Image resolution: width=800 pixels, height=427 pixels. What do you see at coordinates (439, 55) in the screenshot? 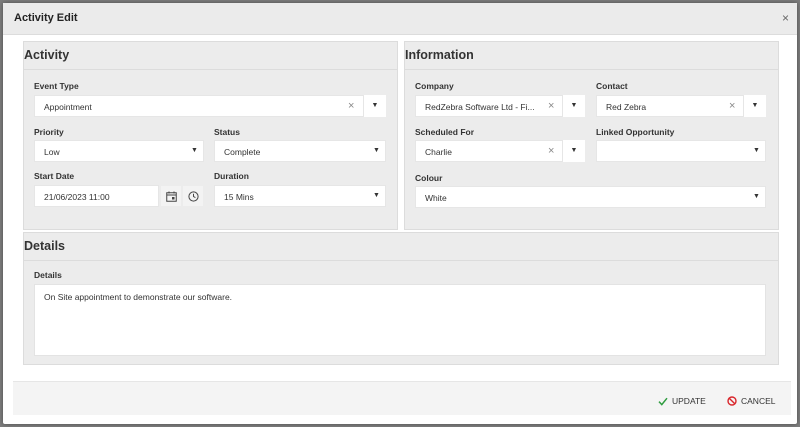
I see `information-panel-title: Information` at bounding box center [439, 55].